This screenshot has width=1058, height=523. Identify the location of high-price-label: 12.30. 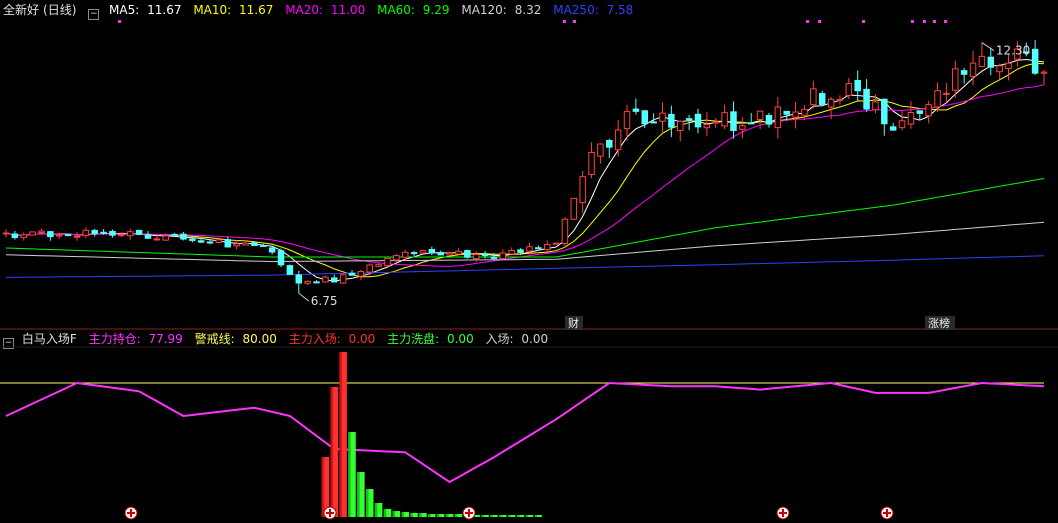
(1013, 51).